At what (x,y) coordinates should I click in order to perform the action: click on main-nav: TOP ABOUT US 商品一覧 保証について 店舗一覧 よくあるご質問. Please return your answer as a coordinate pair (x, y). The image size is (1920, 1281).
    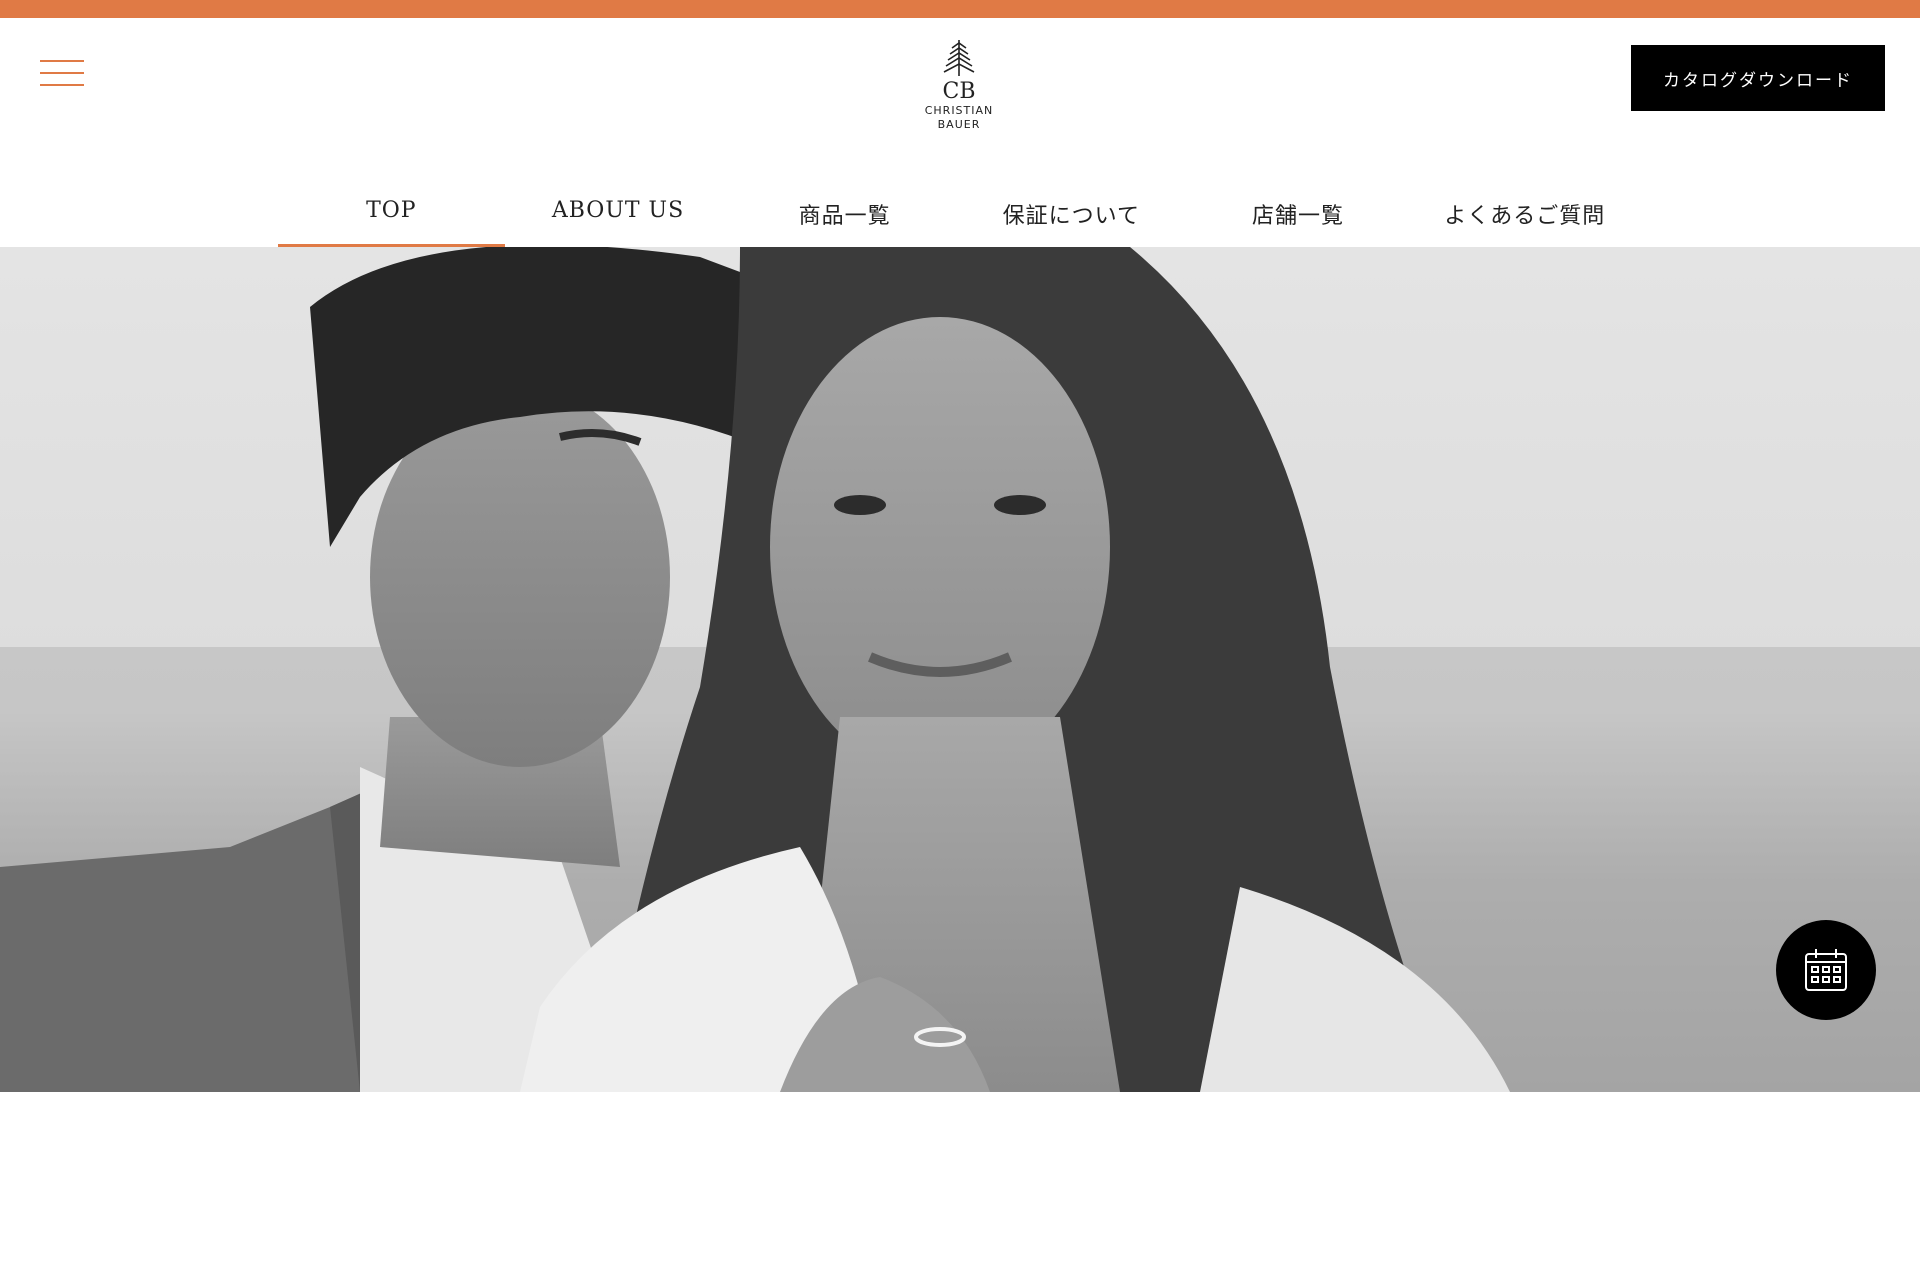
    Looking at the image, I should click on (958, 217).